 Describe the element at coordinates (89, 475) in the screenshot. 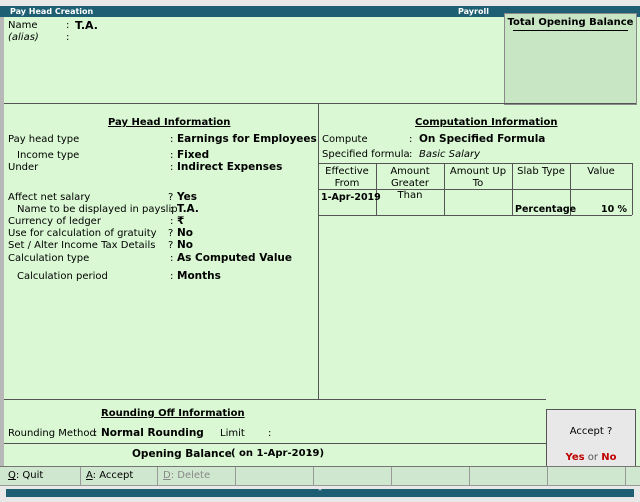

I see `accept-key: A` at that location.